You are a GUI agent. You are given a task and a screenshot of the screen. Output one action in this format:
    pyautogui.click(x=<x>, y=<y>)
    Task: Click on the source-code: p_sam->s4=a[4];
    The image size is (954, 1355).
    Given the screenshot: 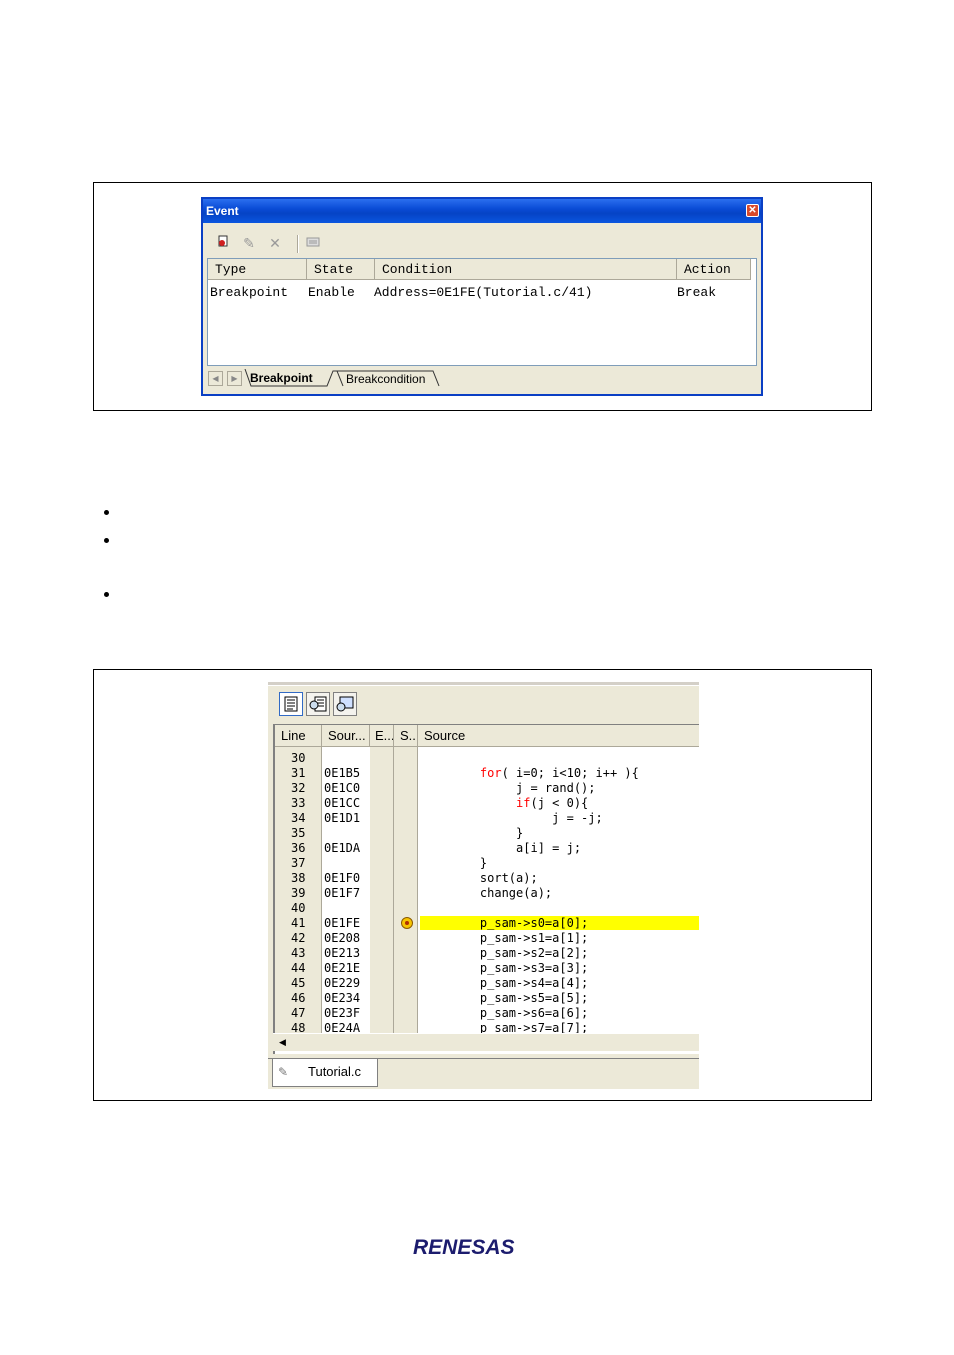 What is the action you would take?
    pyautogui.click(x=520, y=983)
    